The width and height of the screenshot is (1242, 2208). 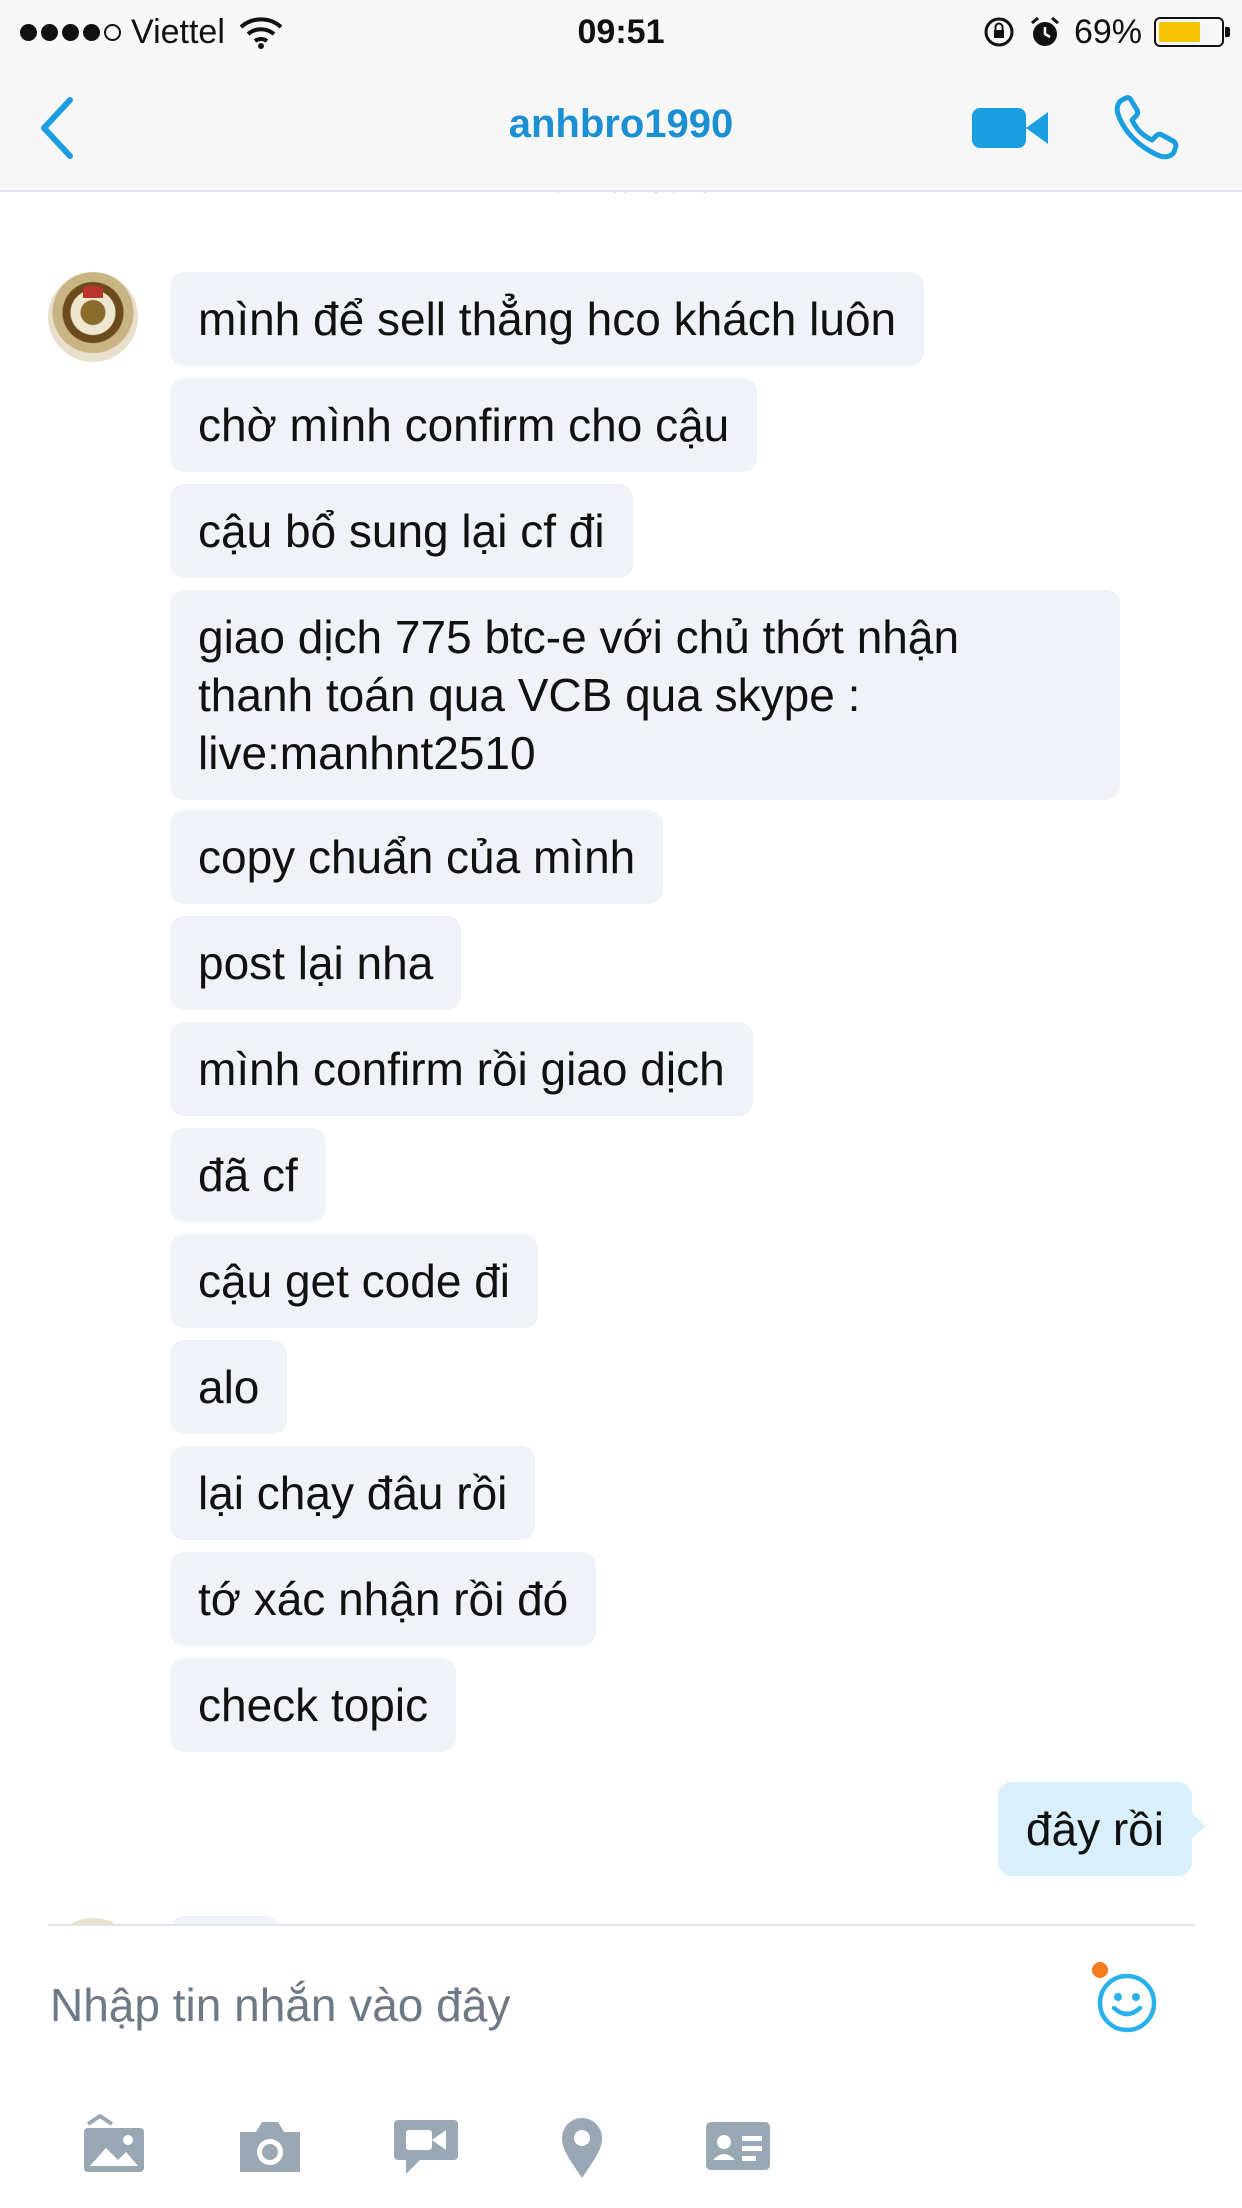 What do you see at coordinates (1147, 127) in the screenshot?
I see `phone-call-icon` at bounding box center [1147, 127].